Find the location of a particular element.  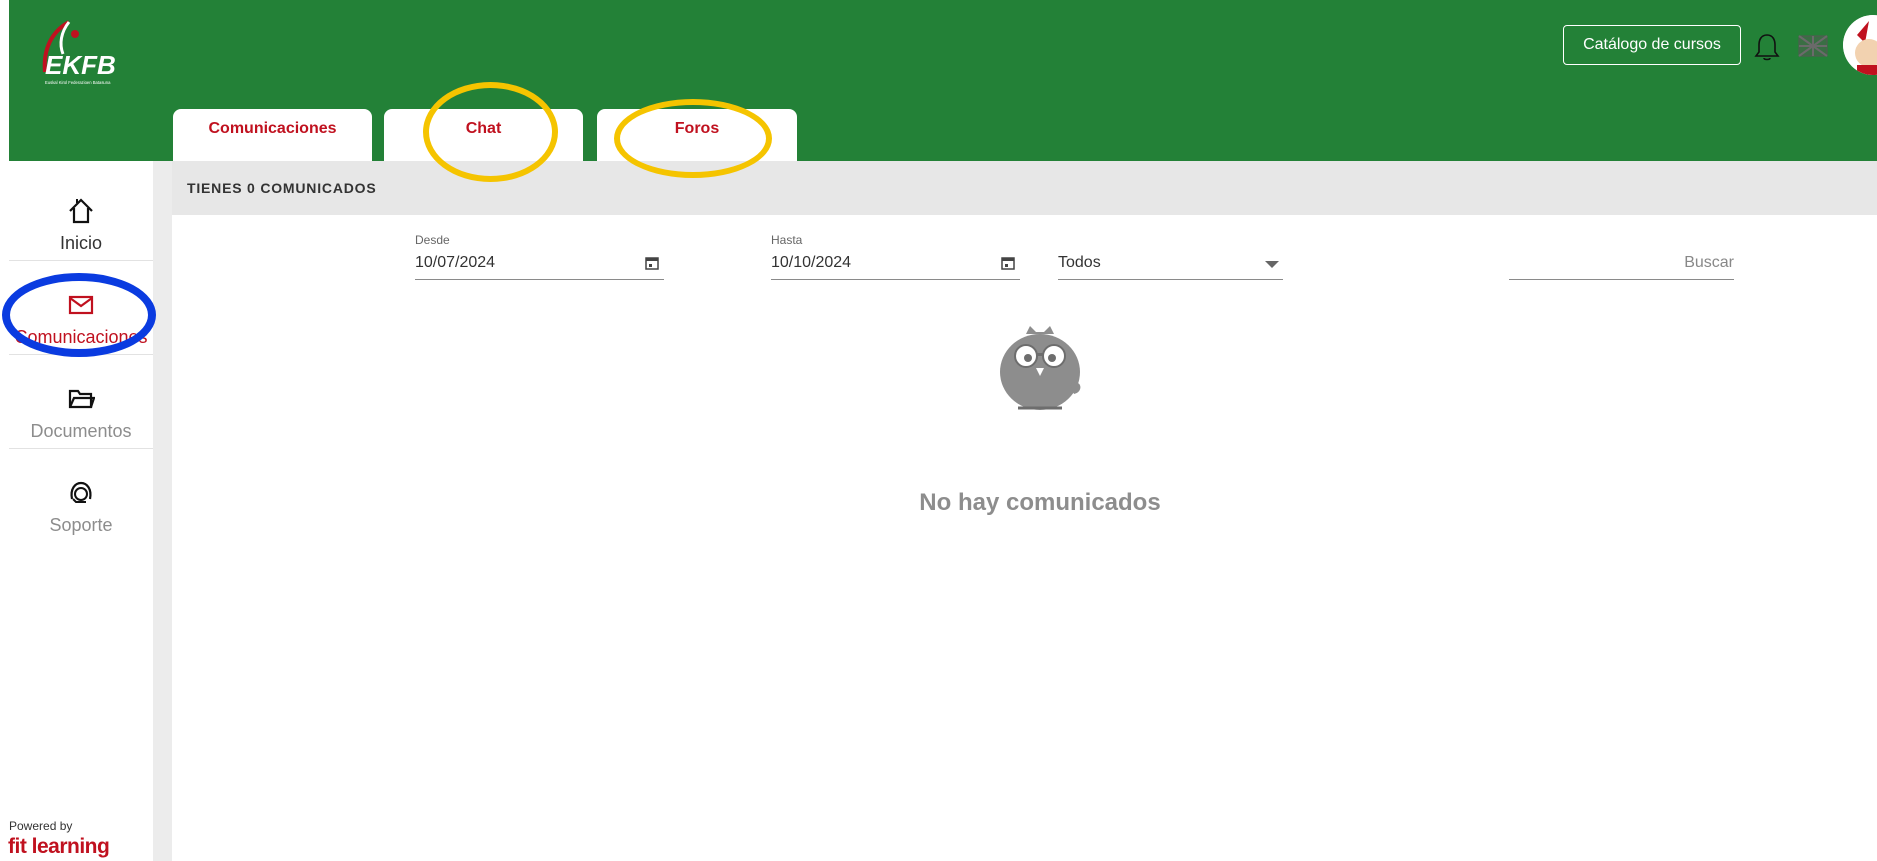

tab-chat: Chat is located at coordinates (483, 135).